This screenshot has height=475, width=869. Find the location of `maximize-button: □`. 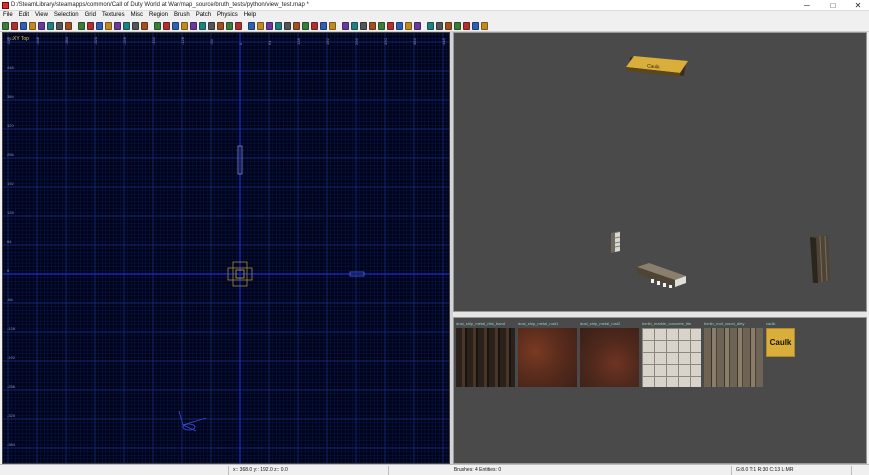

maximize-button: □ is located at coordinates (833, 5).